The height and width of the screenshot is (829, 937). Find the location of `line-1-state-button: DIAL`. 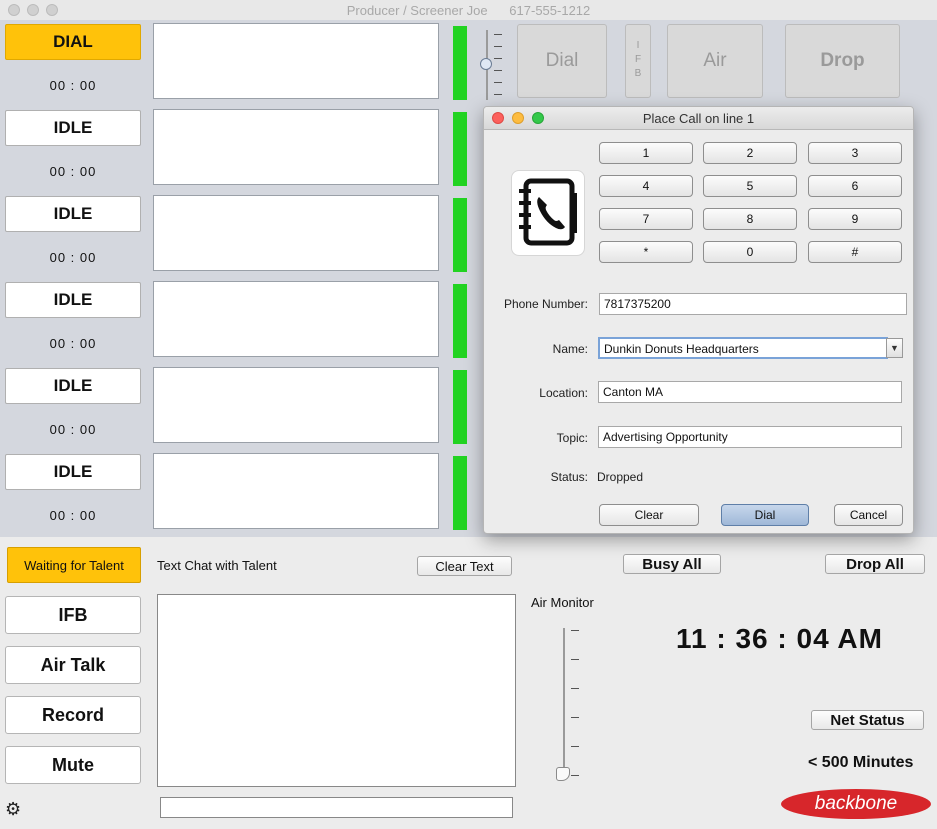

line-1-state-button: DIAL is located at coordinates (73, 42).